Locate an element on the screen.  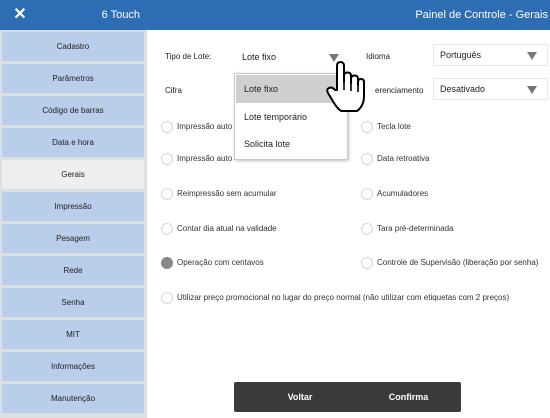
option-operacao-com-centavos: Operação com centavos is located at coordinates (241, 263).